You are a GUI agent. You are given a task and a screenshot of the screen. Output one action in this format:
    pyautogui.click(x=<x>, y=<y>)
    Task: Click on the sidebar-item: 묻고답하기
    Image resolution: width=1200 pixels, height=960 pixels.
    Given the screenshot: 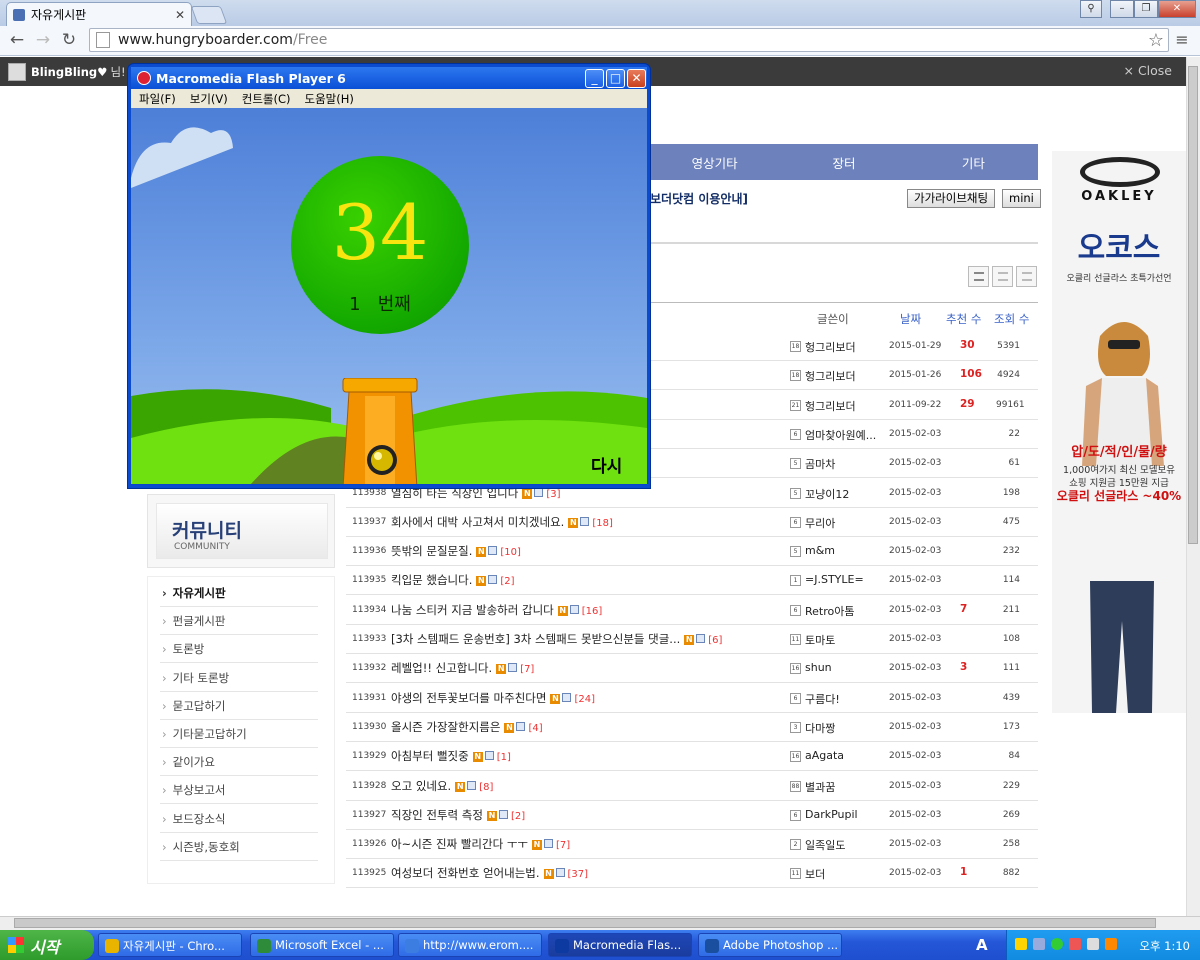 What is the action you would take?
    pyautogui.click(x=239, y=706)
    